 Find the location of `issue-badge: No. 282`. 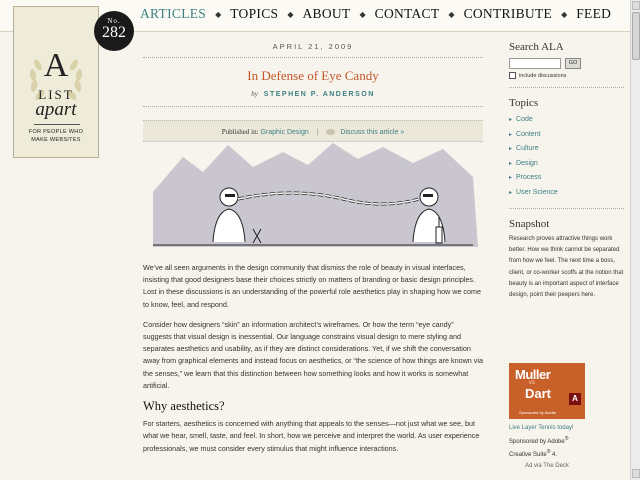

issue-badge: No. 282 is located at coordinates (114, 31).